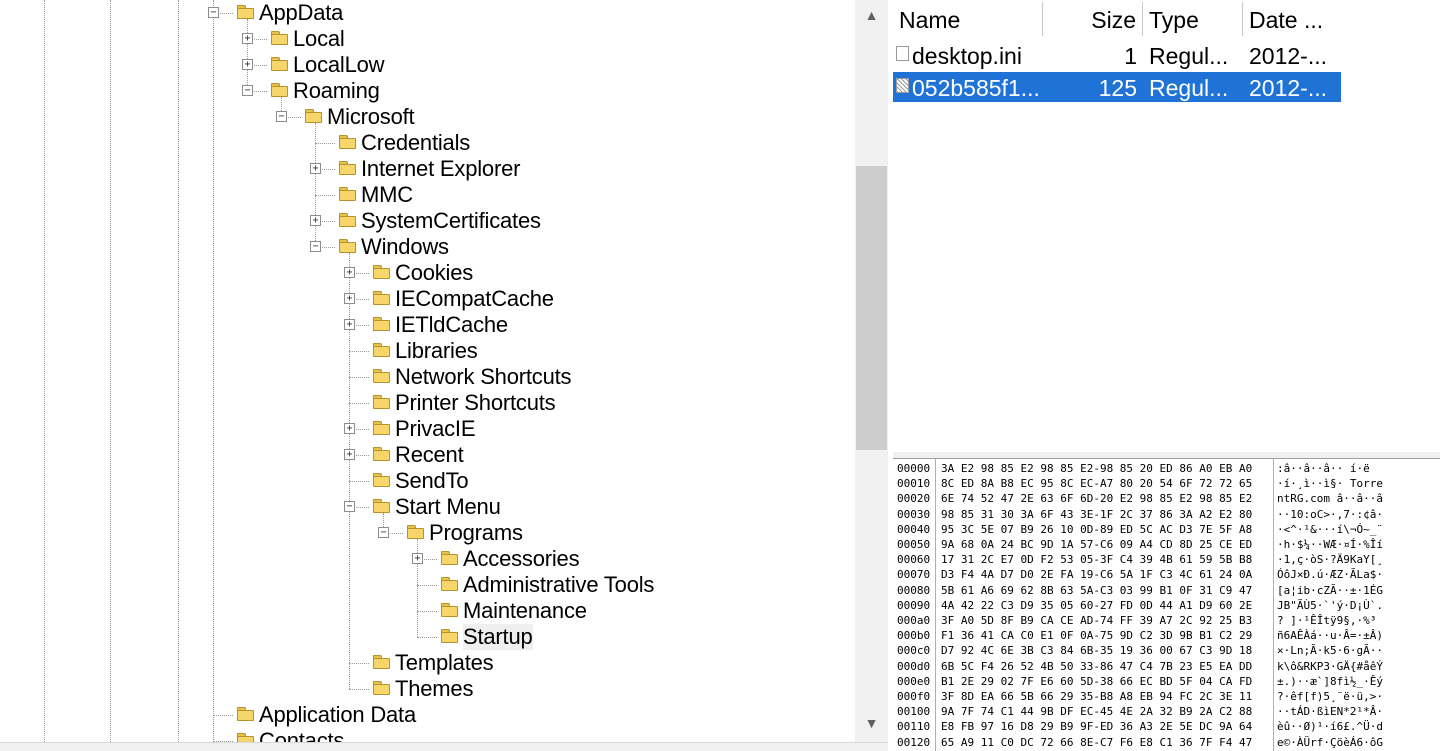 Image resolution: width=1440 pixels, height=751 pixels. I want to click on column-header-name: Name, so click(968, 19).